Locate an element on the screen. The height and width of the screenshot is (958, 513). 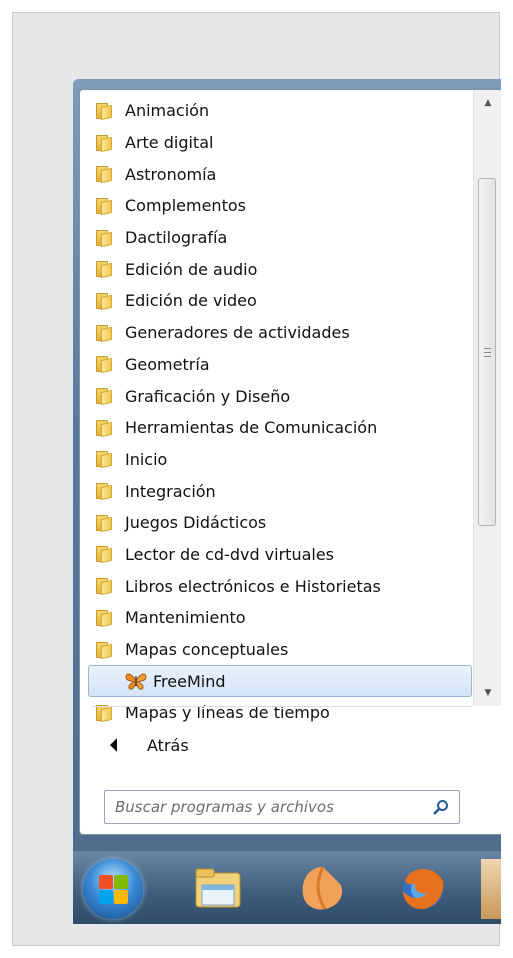
program-folder-item: Mapas y líneas de tiempo is located at coordinates (276, 713).